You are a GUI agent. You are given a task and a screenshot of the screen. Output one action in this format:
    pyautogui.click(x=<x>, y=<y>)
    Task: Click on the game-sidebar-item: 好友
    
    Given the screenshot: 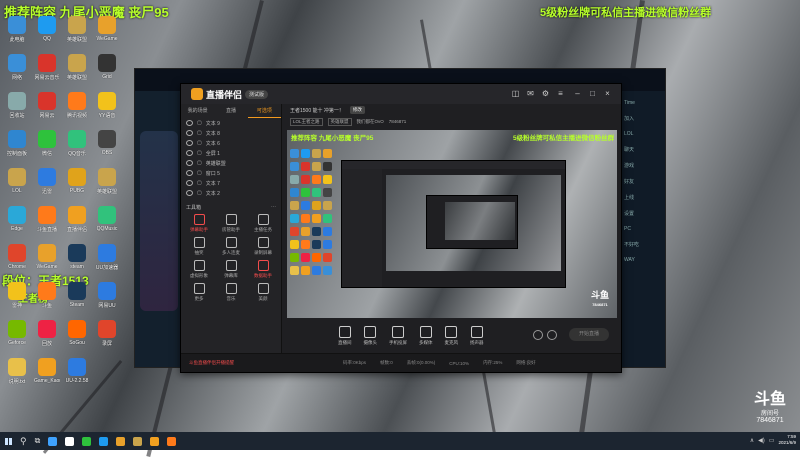 What is the action you would take?
    pyautogui.click(x=643, y=181)
    